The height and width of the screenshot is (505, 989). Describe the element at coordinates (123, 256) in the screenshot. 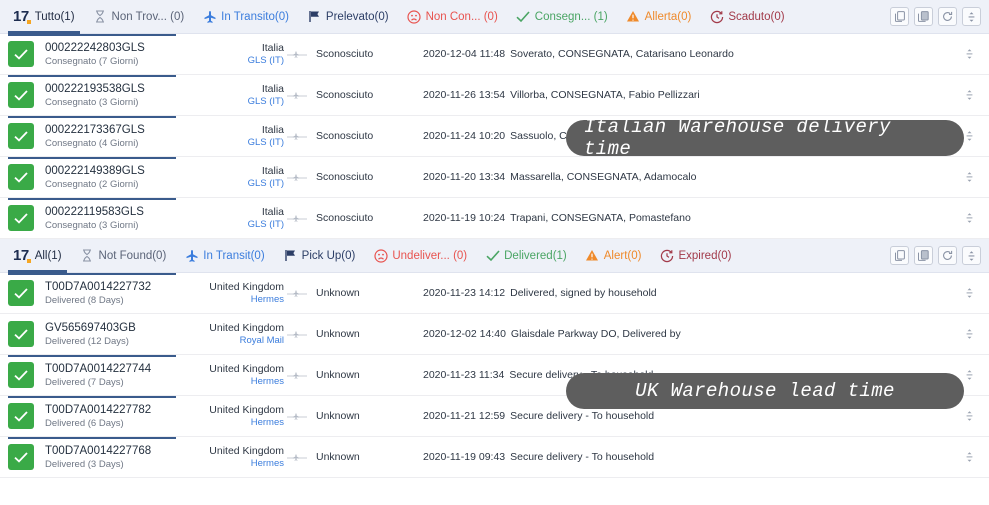

I see `tab-not-found: Not Found(0)` at that location.